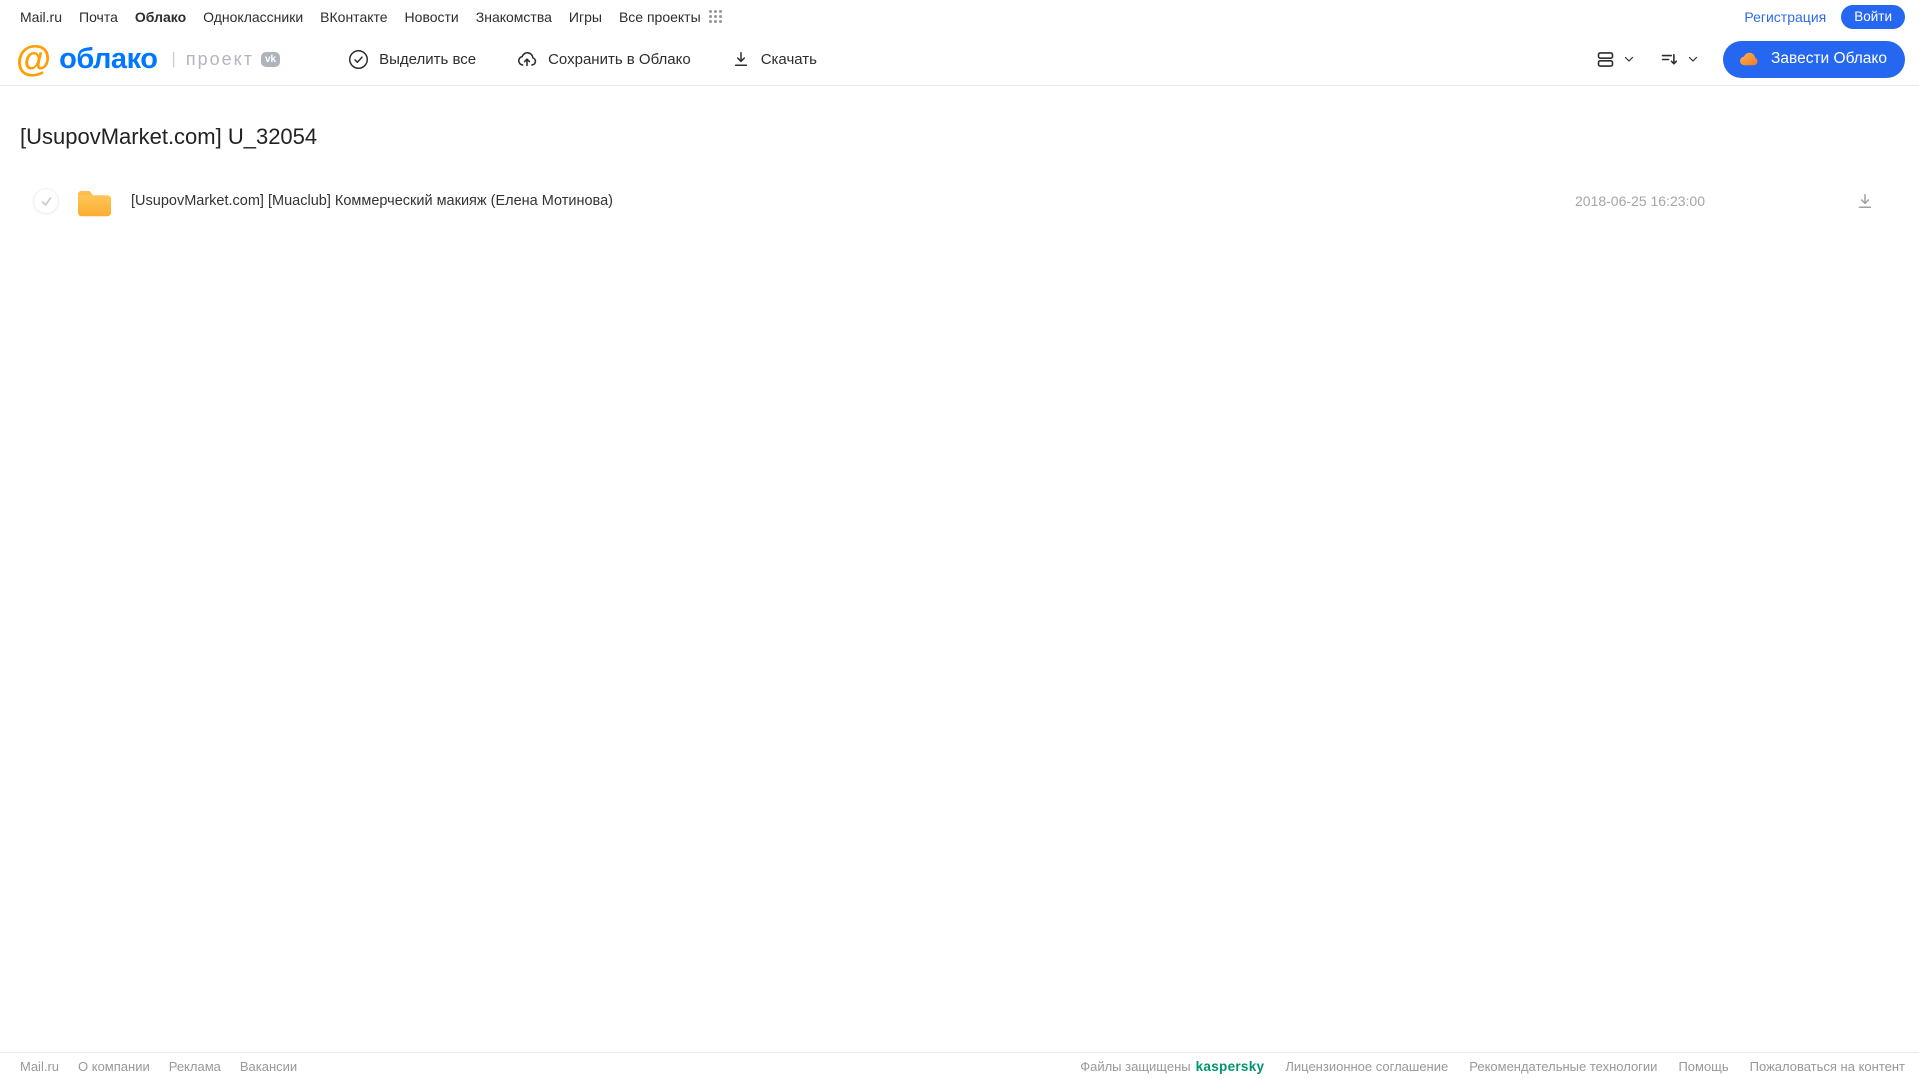 This screenshot has width=1919, height=1079. I want to click on check-circle-icon, so click(358, 59).